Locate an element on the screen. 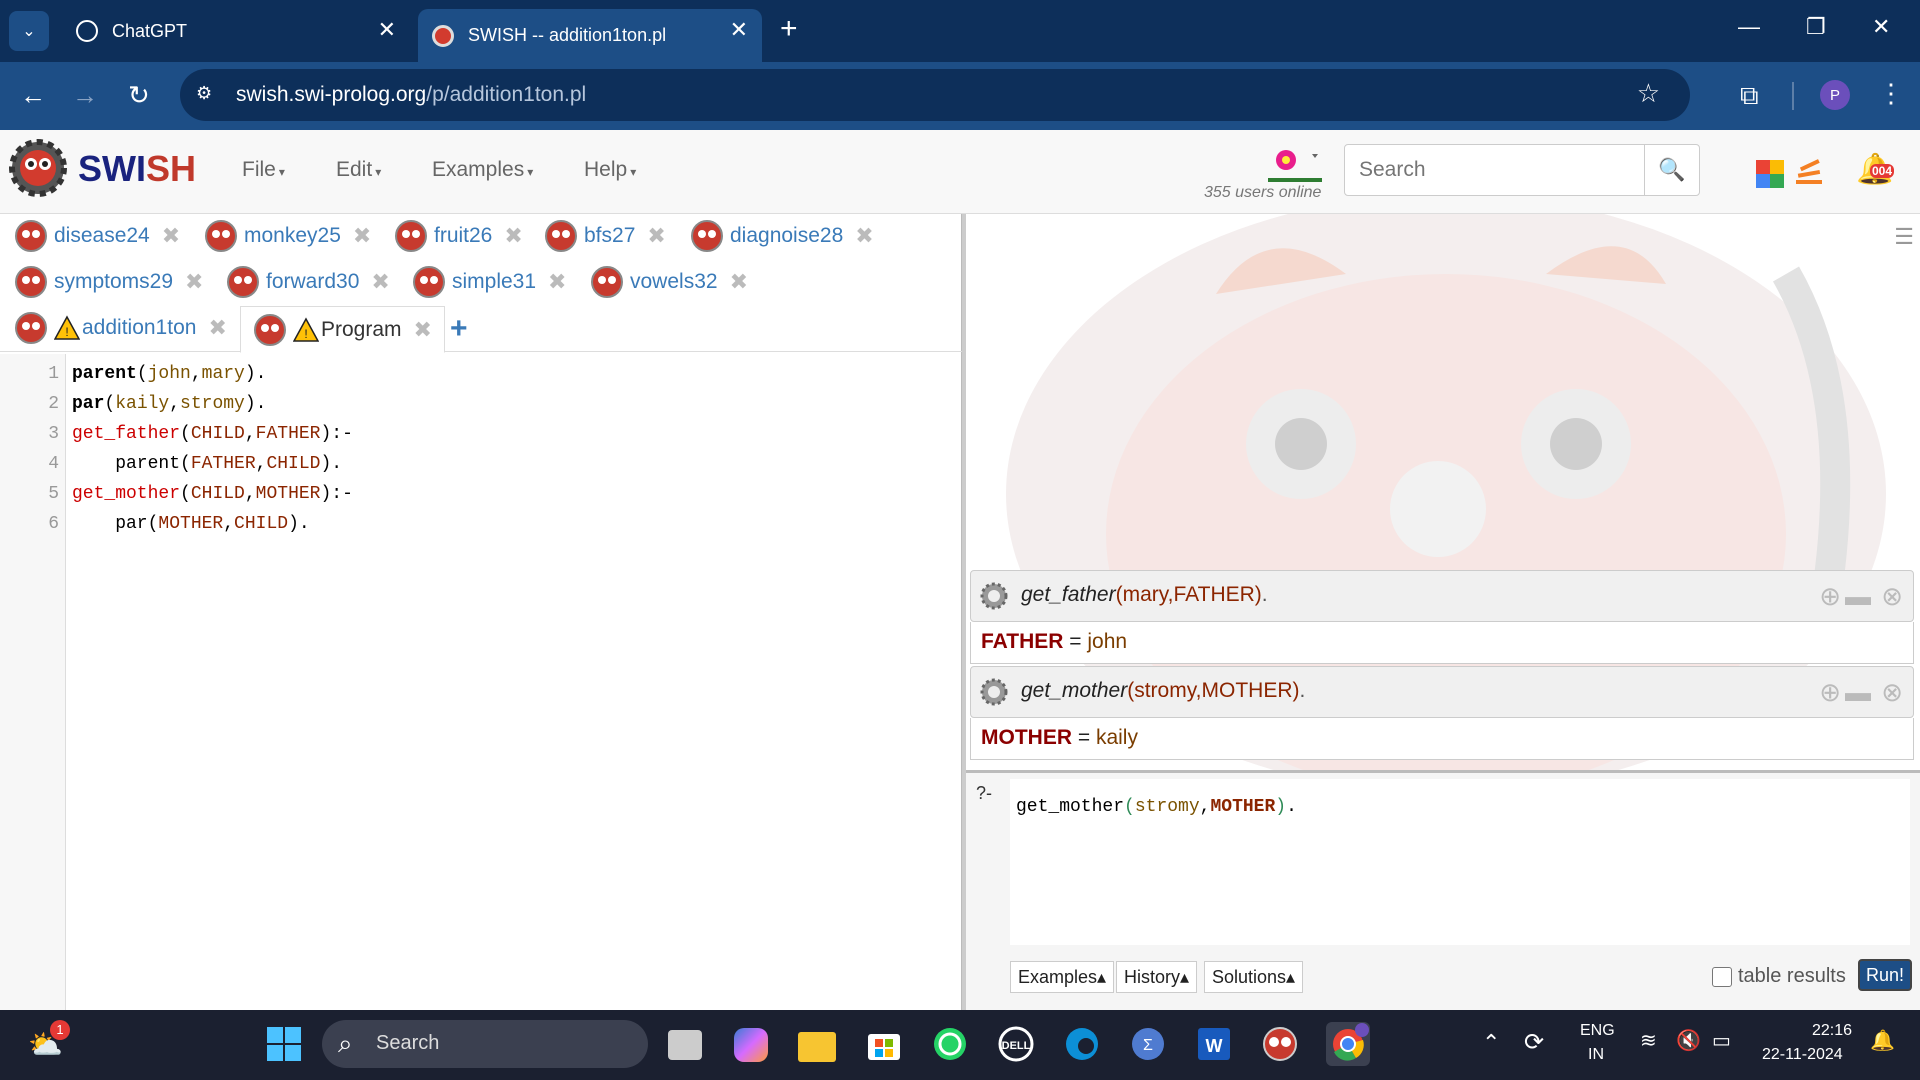  file-tab: simple31 ✖ is located at coordinates (489, 282).